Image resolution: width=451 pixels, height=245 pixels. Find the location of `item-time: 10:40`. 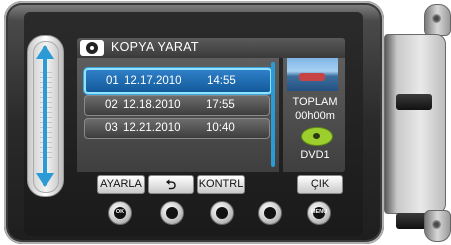

item-time: 10:40 is located at coordinates (220, 128).